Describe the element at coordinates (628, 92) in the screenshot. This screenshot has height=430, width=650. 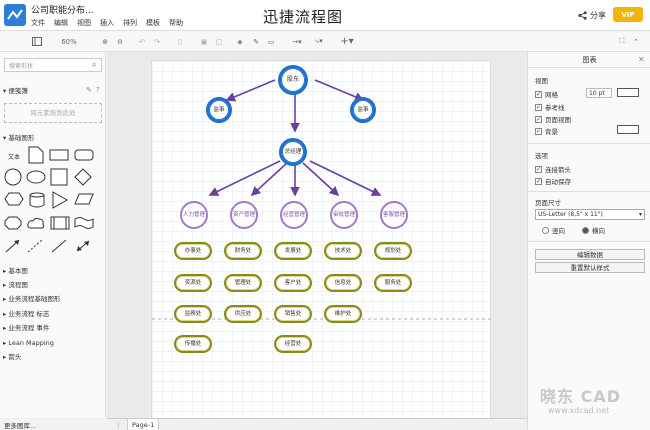
I see `grid-color-swatch` at that location.